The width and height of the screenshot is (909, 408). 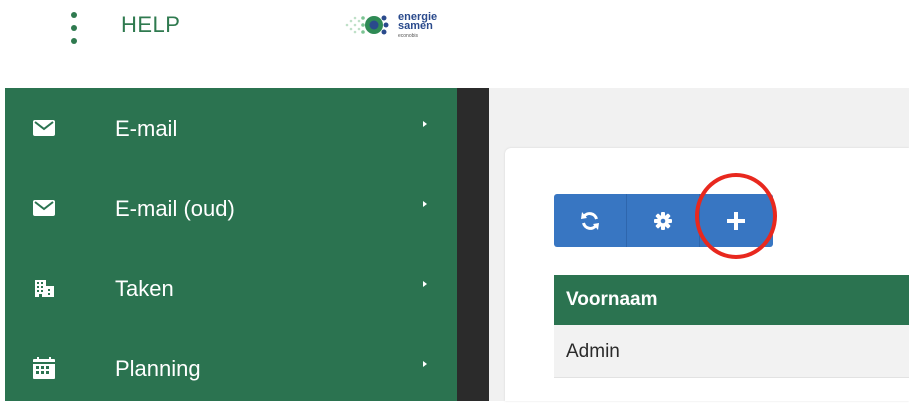 I want to click on logo-text-line2: samen, so click(x=415, y=26).